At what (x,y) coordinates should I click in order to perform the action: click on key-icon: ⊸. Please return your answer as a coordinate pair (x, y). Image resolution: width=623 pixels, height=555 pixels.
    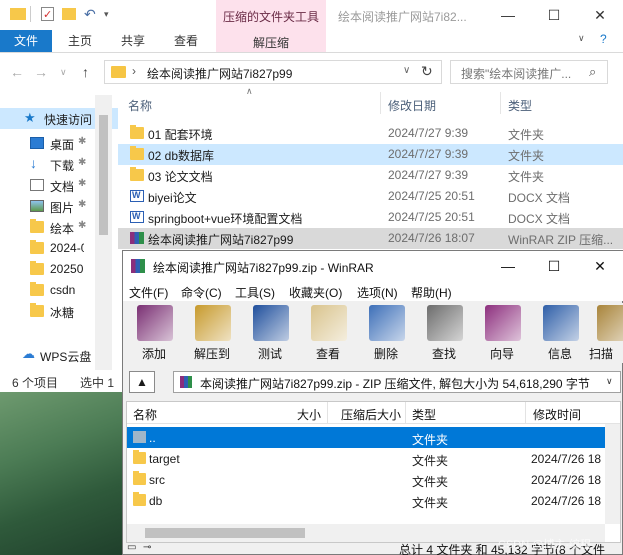
    Looking at the image, I should click on (147, 547).